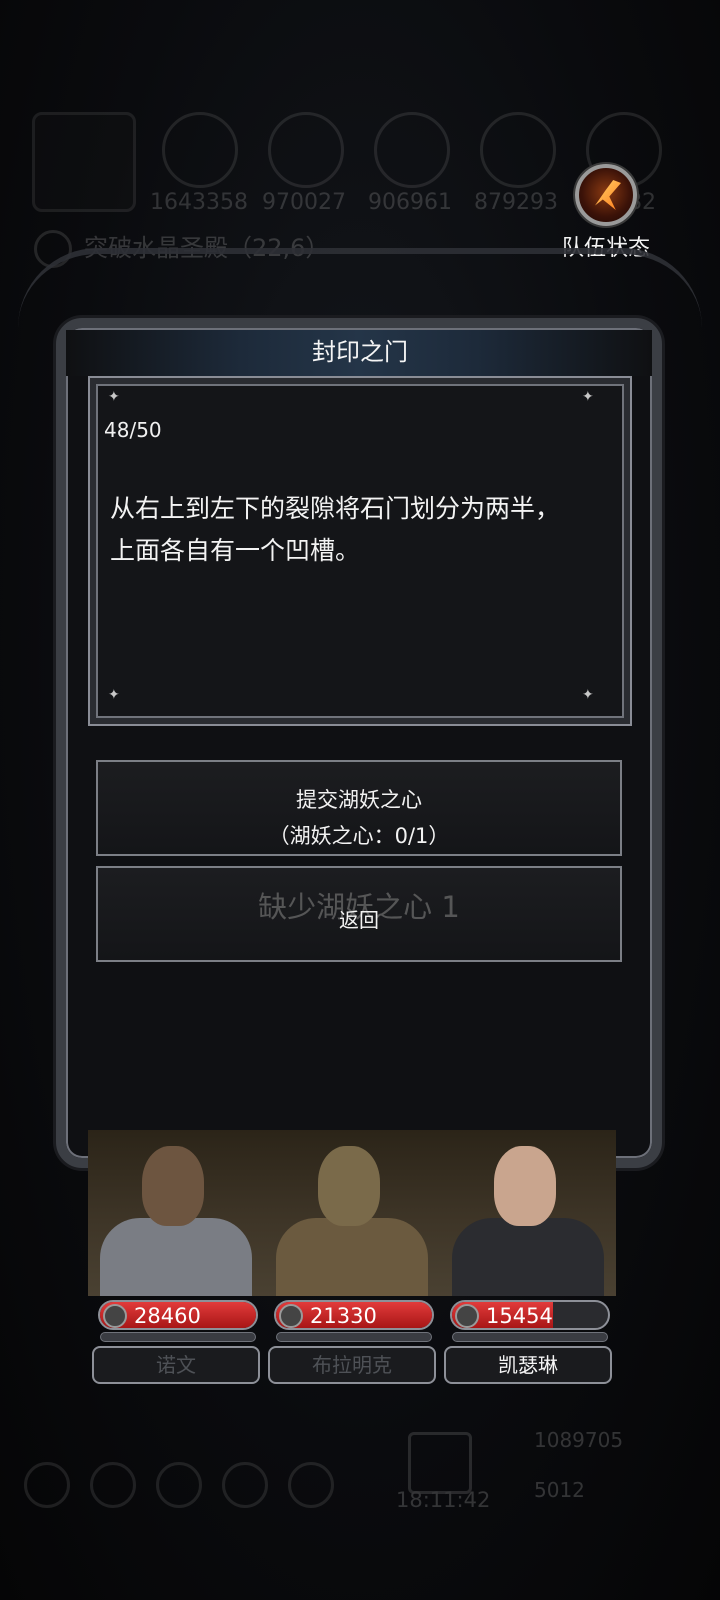 This screenshot has height=1600, width=720. What do you see at coordinates (343, 1316) in the screenshot?
I see `hp-value: 21330` at bounding box center [343, 1316].